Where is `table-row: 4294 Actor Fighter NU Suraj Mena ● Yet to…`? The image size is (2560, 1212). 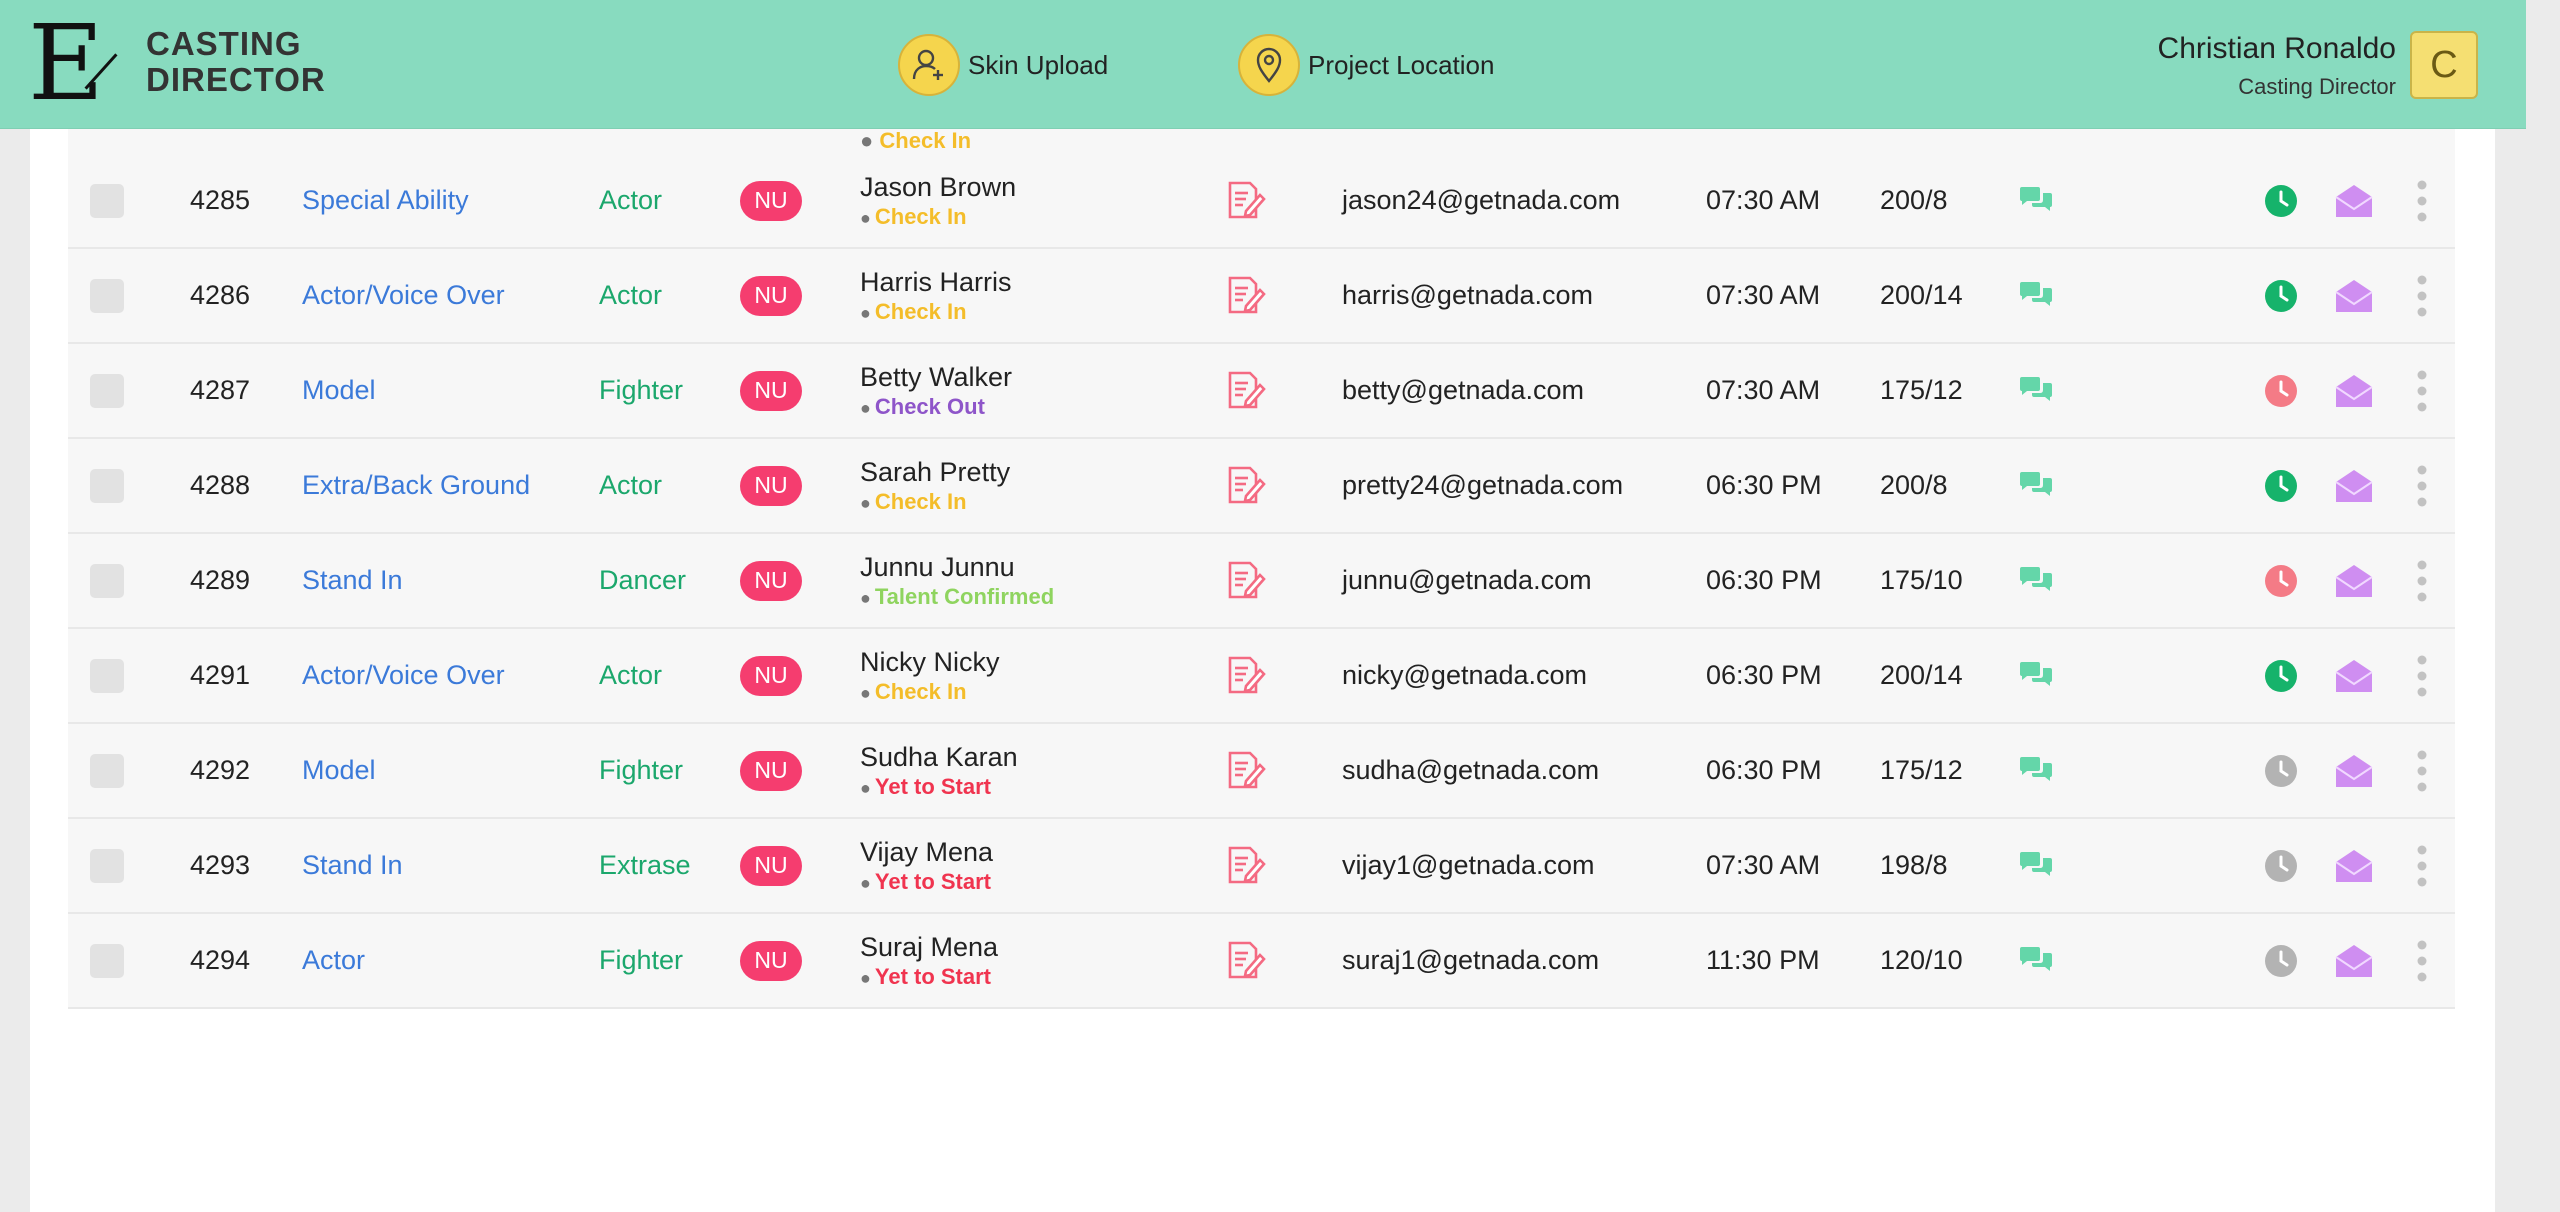
table-row: 4294 Actor Fighter NU Suraj Mena ● Yet to… is located at coordinates (1261, 961).